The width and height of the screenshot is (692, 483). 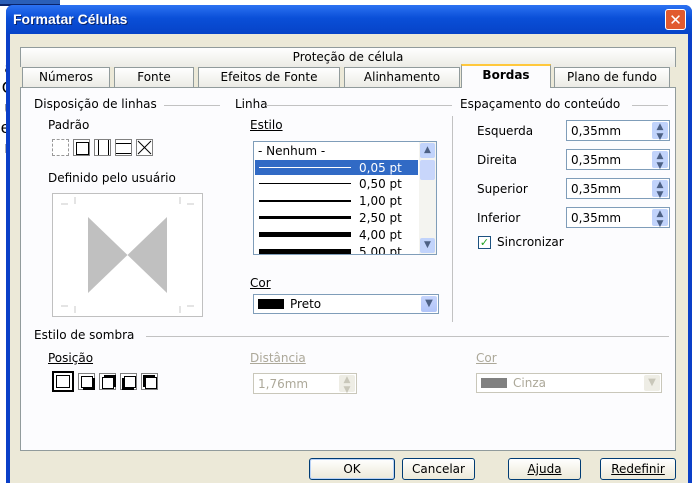 What do you see at coordinates (596, 189) in the screenshot?
I see `top-spacing-value: 0,35mm` at bounding box center [596, 189].